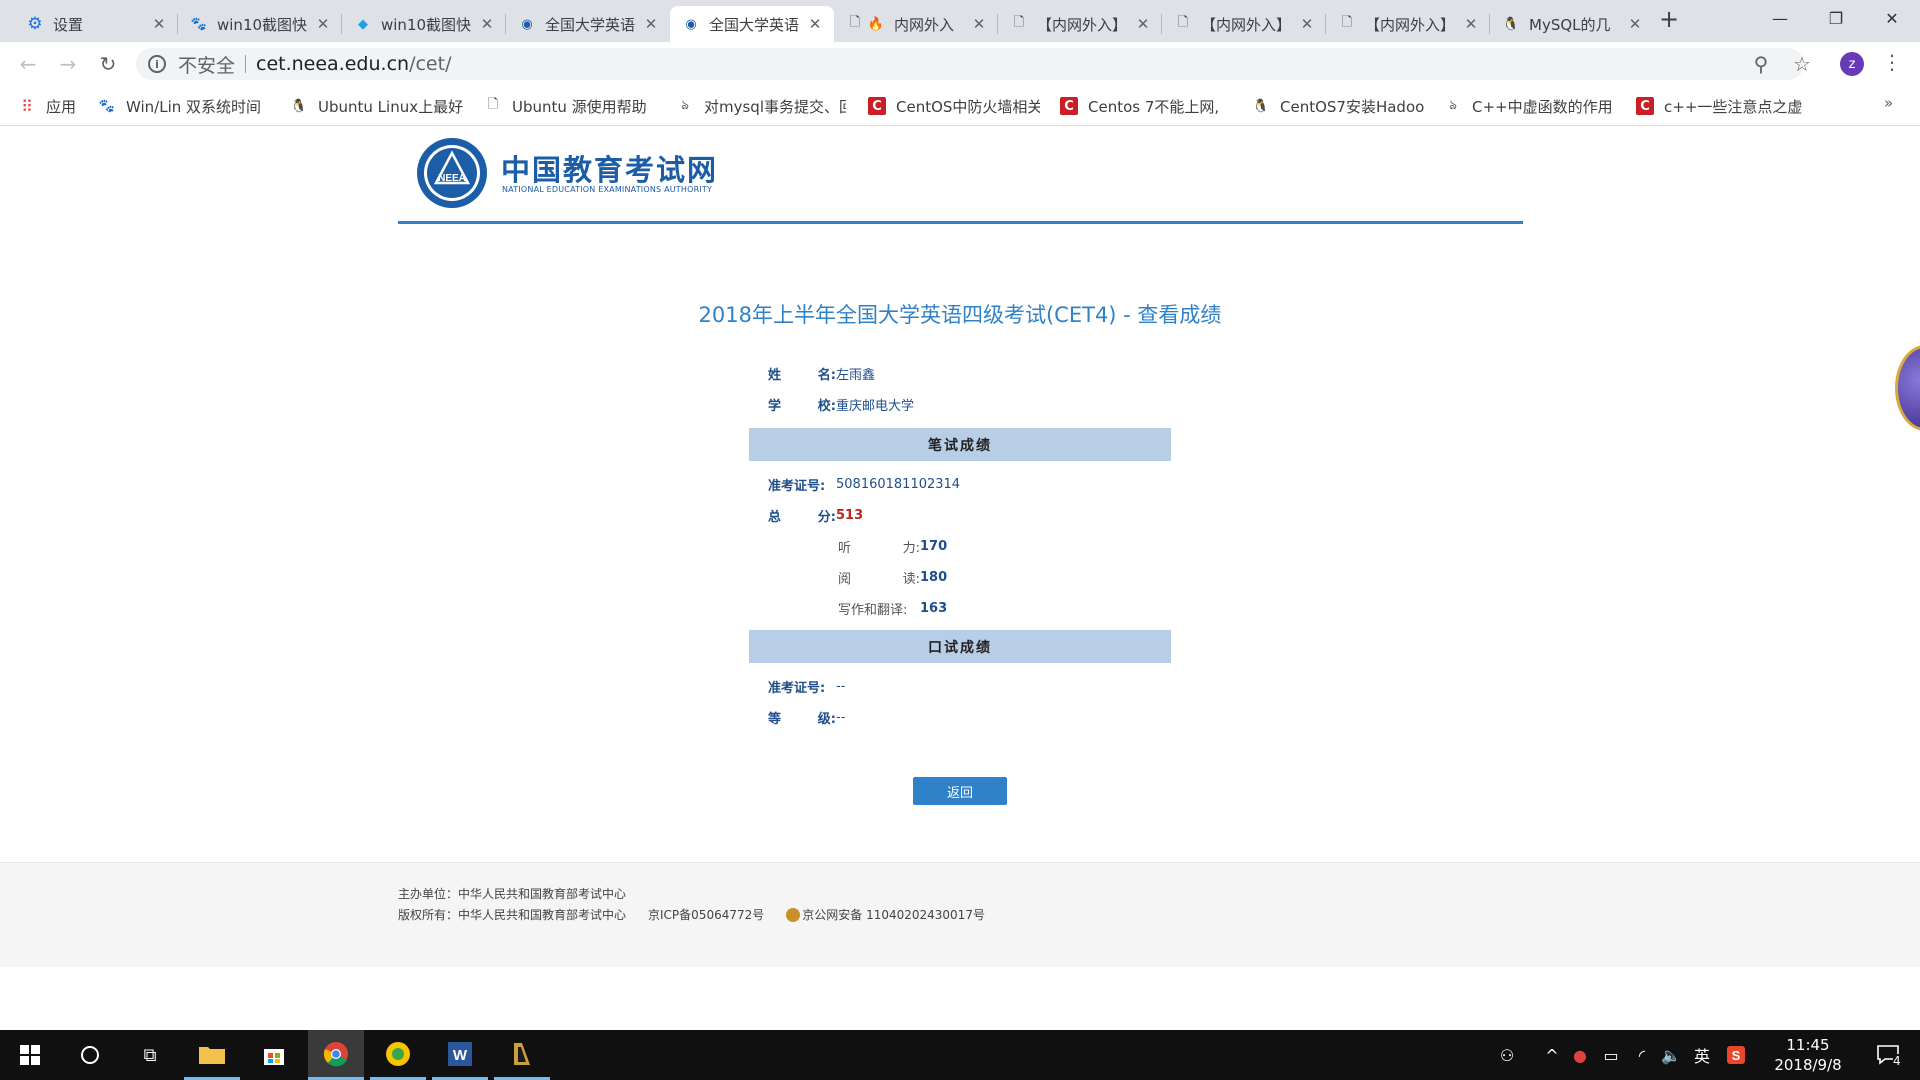 The width and height of the screenshot is (1920, 1080). Describe the element at coordinates (1852, 64) in the screenshot. I see `profile-avatar: z` at that location.